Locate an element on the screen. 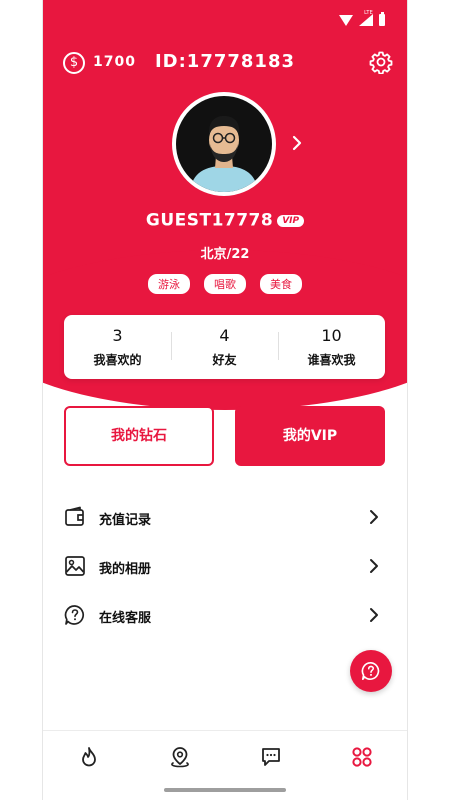 This screenshot has width=450, height=800. avatar-image is located at coordinates (224, 144).